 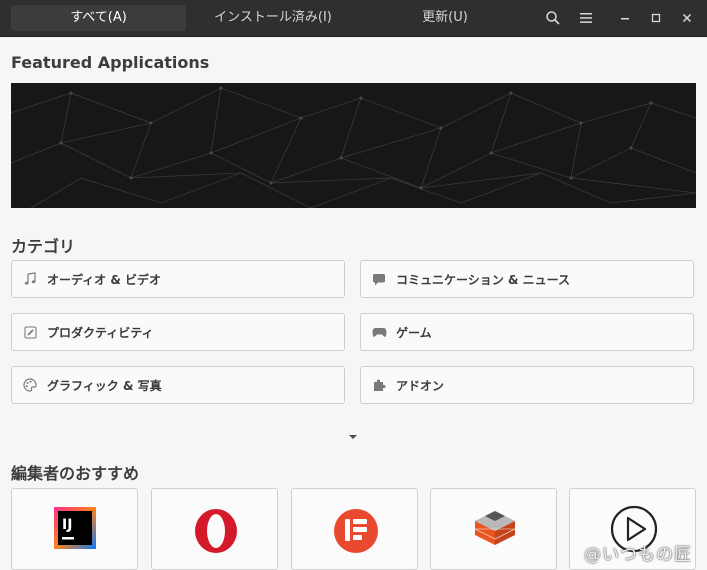 What do you see at coordinates (67, 525) in the screenshot?
I see `intellij-icon-text: IJ` at bounding box center [67, 525].